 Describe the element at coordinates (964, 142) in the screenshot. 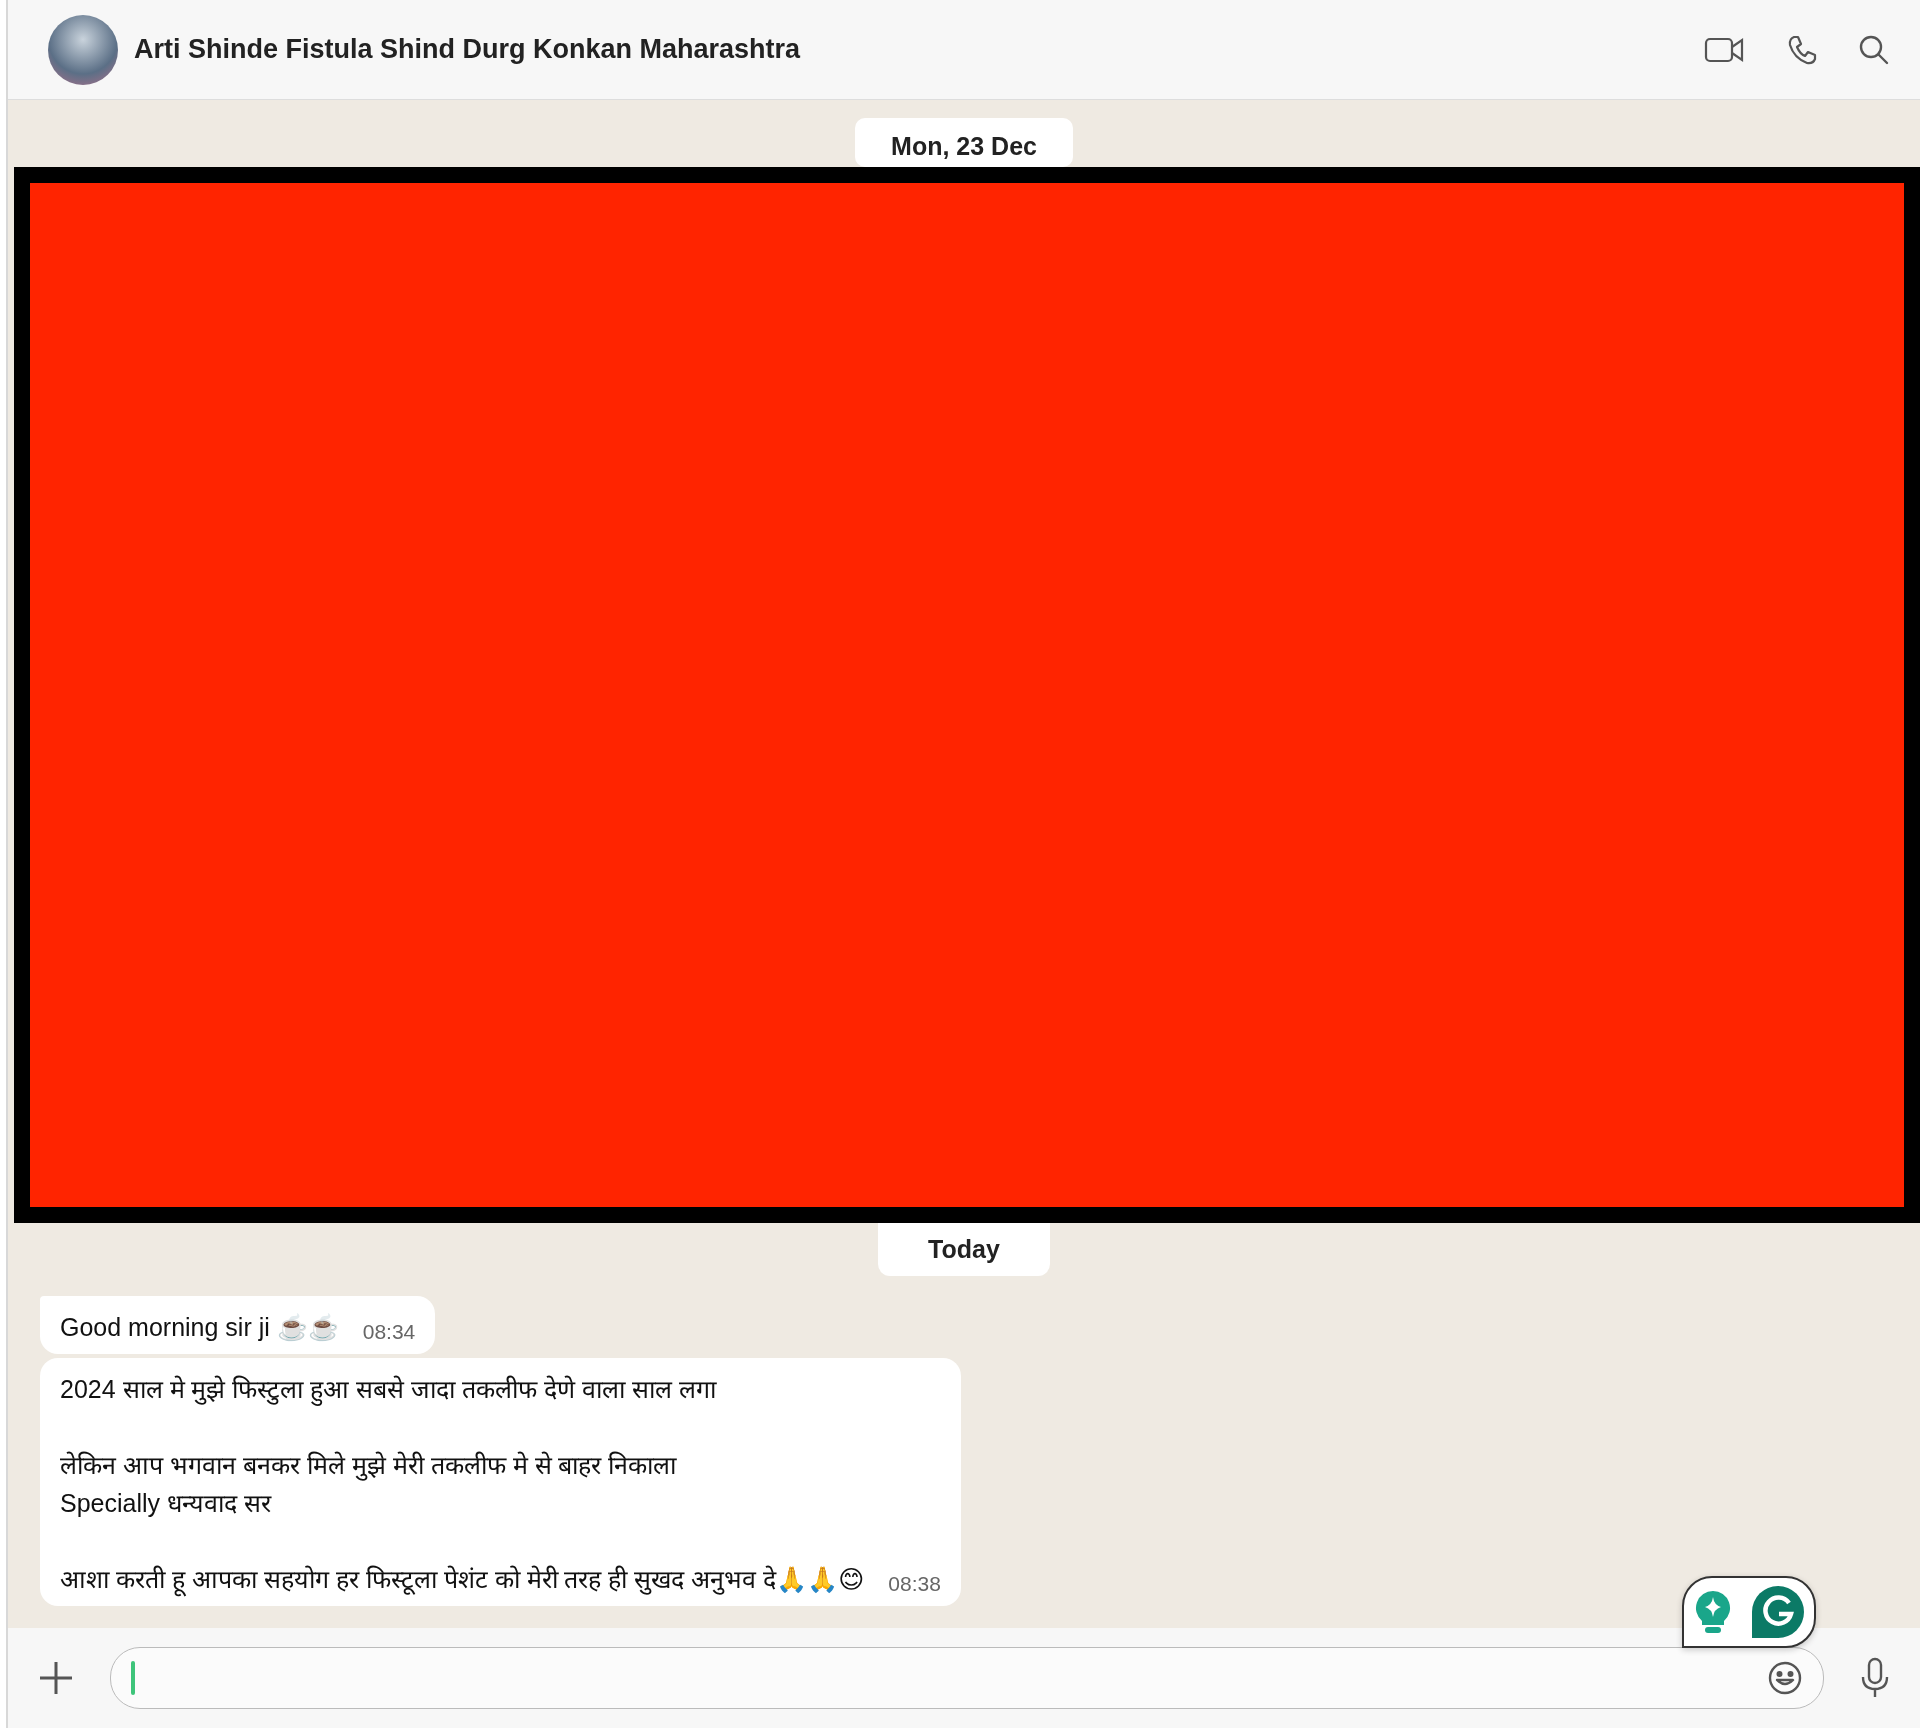

I see `date-label: Mon, 23 Dec` at that location.